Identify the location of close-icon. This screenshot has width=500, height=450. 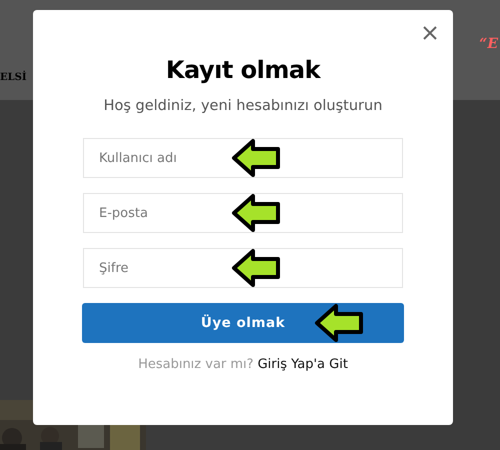
(430, 33).